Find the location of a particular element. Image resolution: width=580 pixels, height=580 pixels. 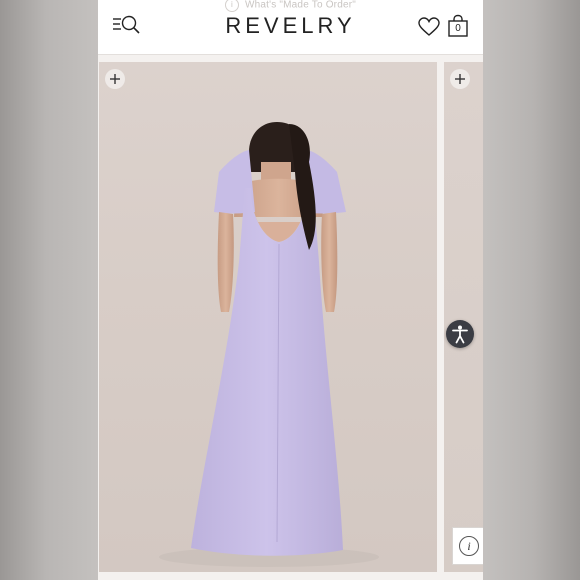

banner-text: What's "Made To Order" is located at coordinates (300, 5).